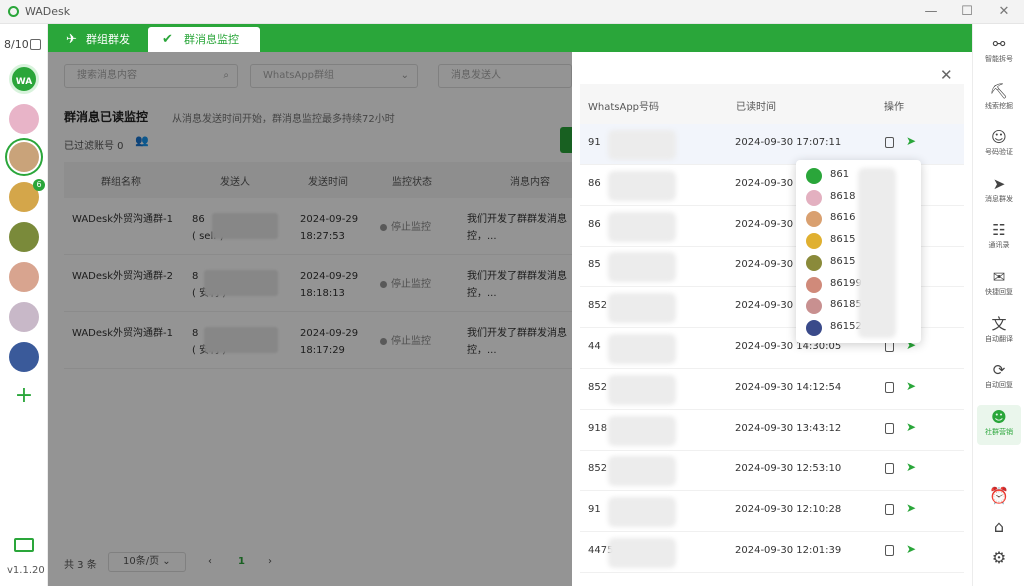 Image resolution: width=1024 pixels, height=586 pixels. What do you see at coordinates (13, 11) in the screenshot?
I see `app-logo-icon` at bounding box center [13, 11].